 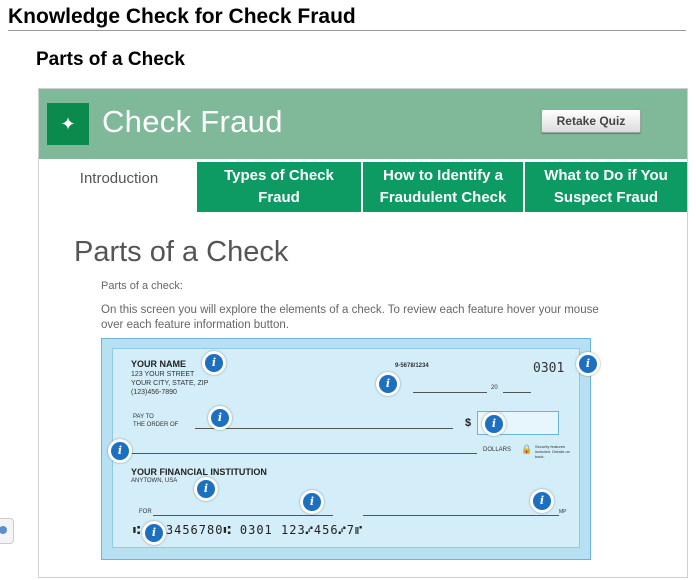 I want to click on side-scroll-button, so click(x=7, y=531).